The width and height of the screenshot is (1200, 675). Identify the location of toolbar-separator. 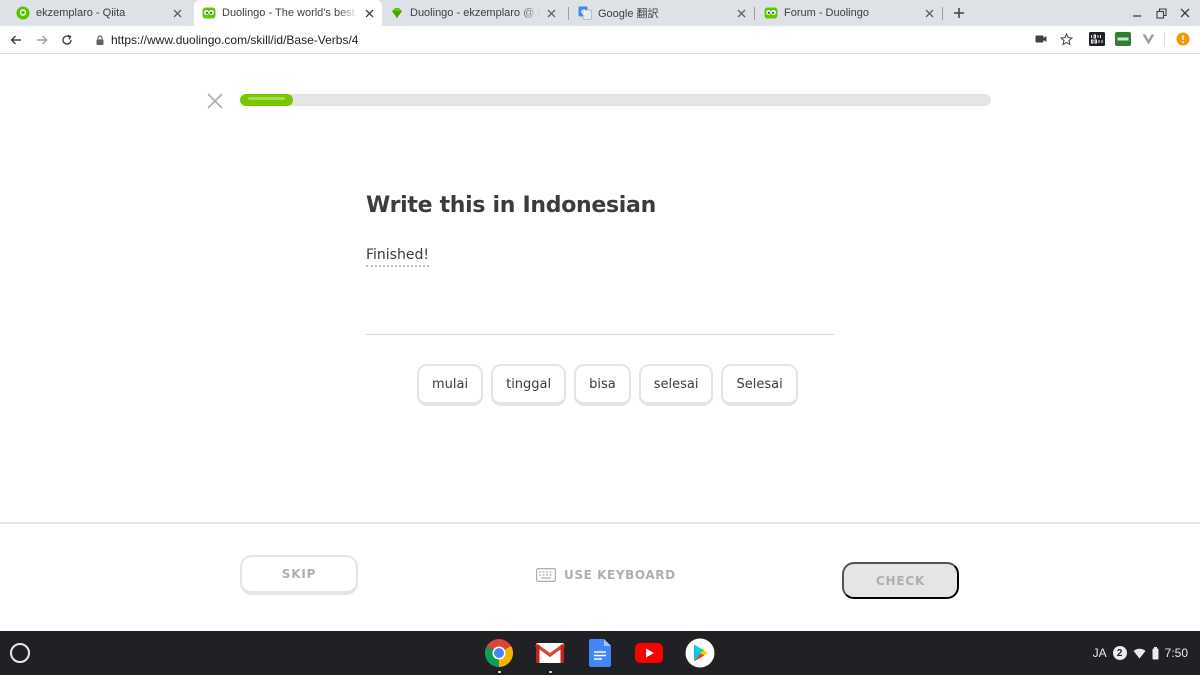
(1164, 39).